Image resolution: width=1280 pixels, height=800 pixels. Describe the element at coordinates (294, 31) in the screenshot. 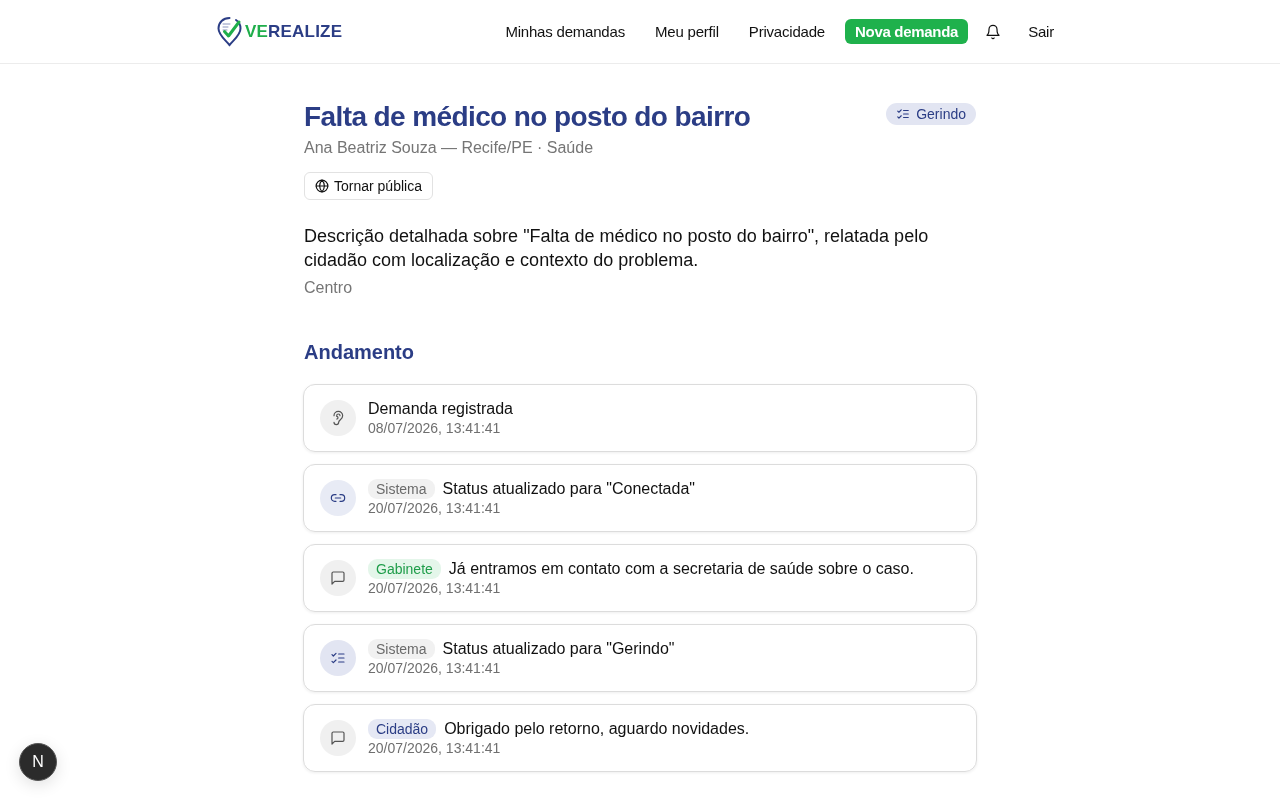

I see `logo-text: VEREALIZE` at that location.